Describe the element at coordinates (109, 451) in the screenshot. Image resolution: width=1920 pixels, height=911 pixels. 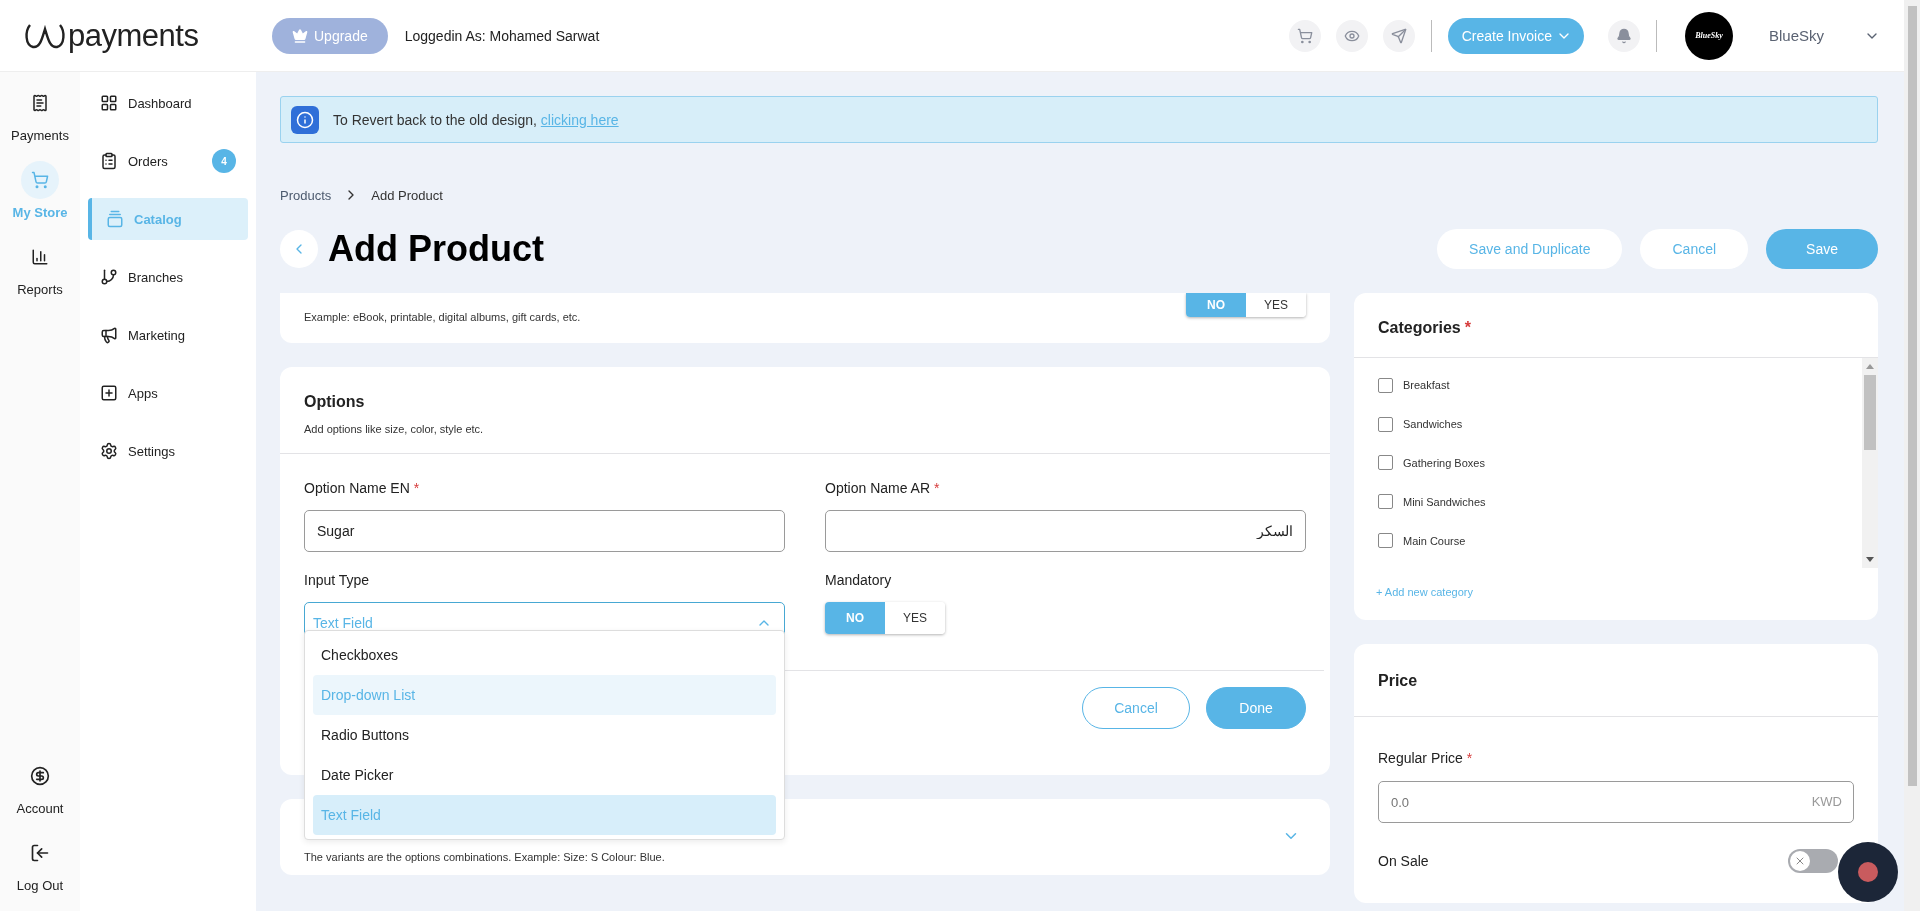
I see `settings-icon` at that location.